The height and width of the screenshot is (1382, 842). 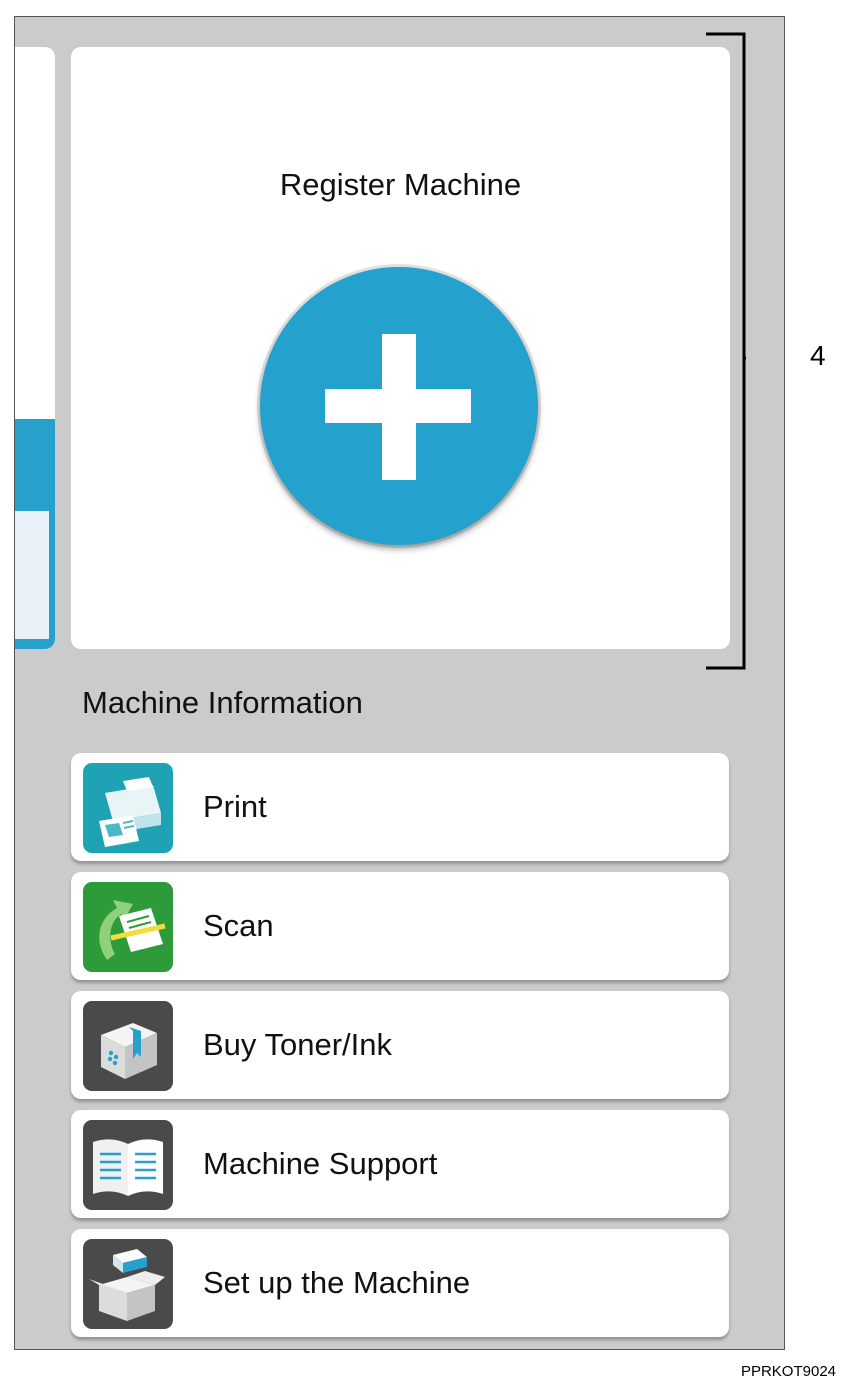 I want to click on register-machine-title: Register Machine, so click(x=400, y=184).